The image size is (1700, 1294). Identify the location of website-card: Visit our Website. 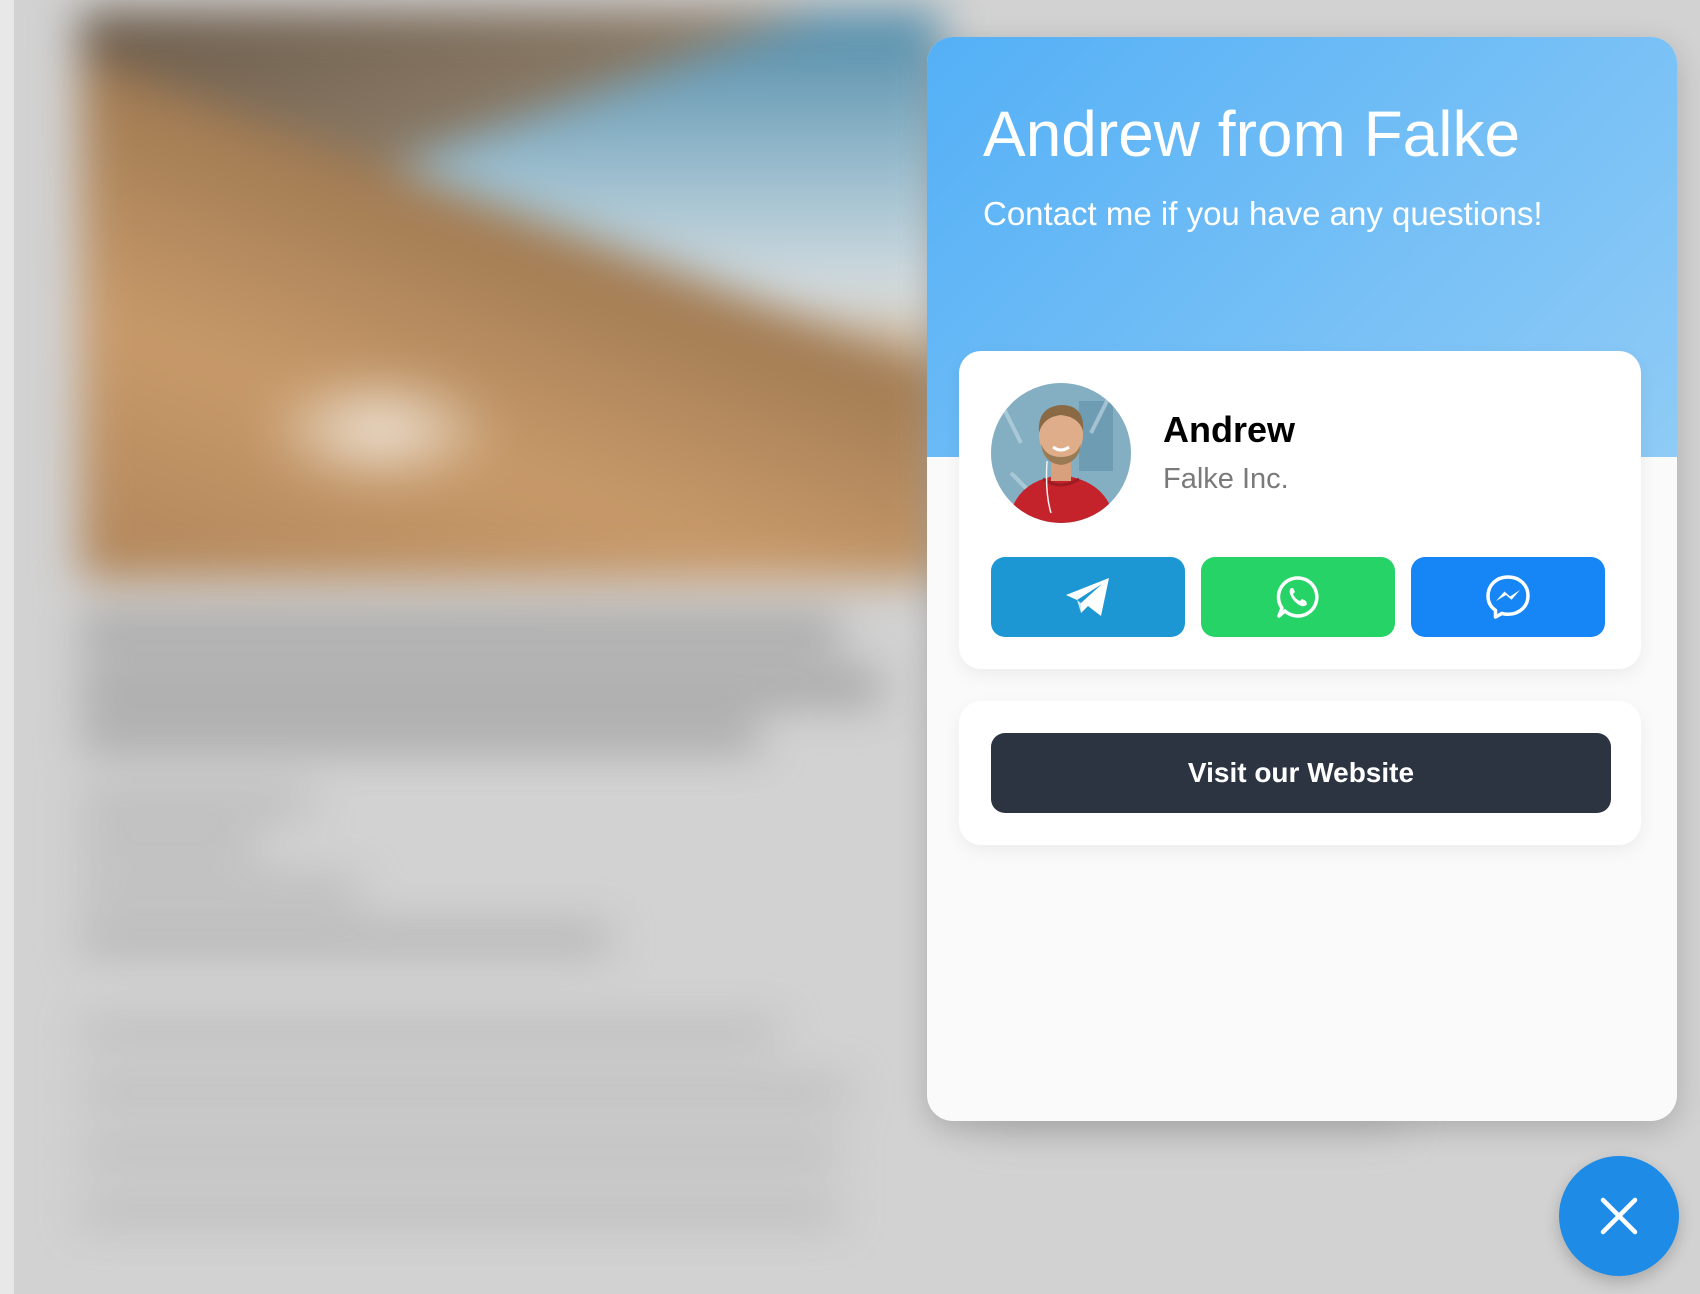
(1300, 773).